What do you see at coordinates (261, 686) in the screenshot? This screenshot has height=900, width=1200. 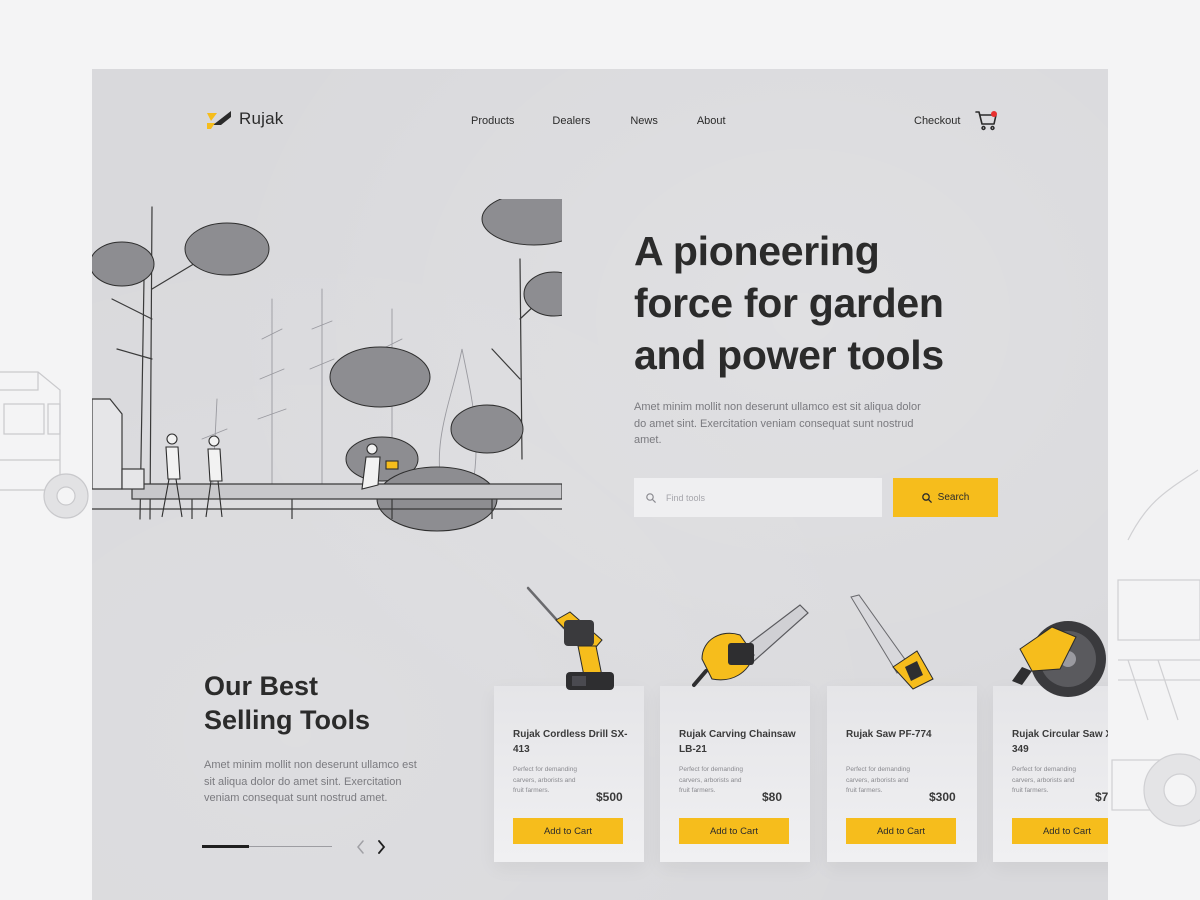 I see `best-sellers-title-line-1: Our Best` at bounding box center [261, 686].